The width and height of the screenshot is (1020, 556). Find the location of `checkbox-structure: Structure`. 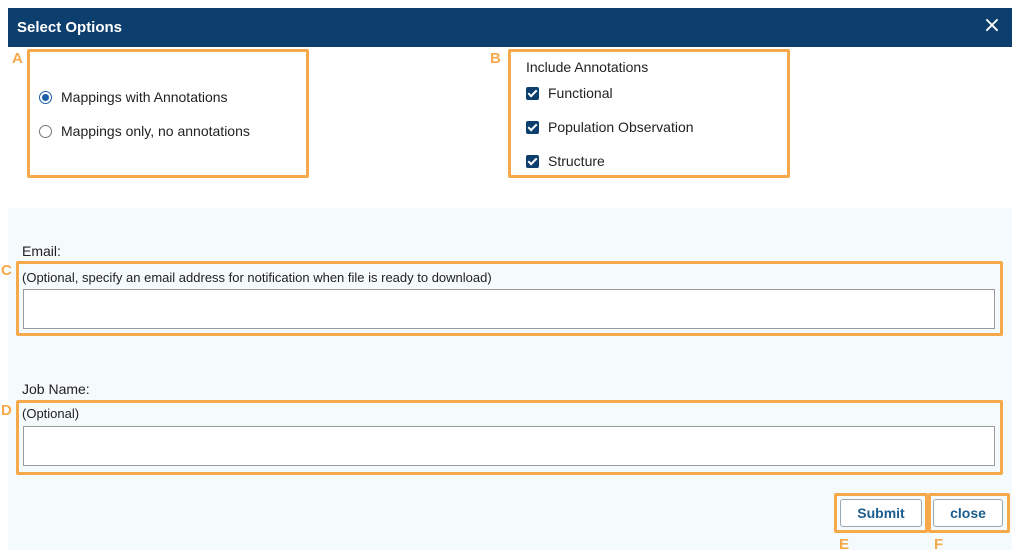

checkbox-structure: Structure is located at coordinates (565, 161).